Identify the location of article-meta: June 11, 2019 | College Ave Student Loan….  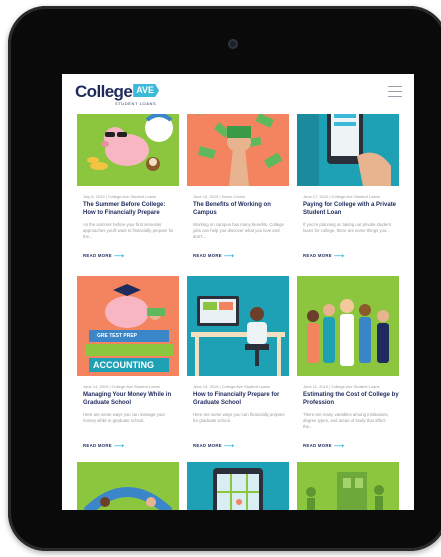
(341, 386).